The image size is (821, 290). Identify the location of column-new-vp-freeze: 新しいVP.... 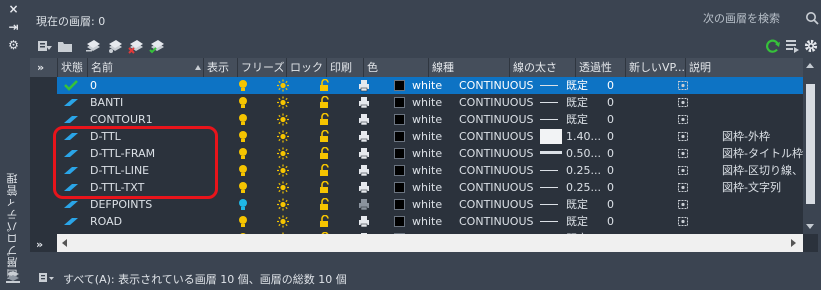
(655, 67).